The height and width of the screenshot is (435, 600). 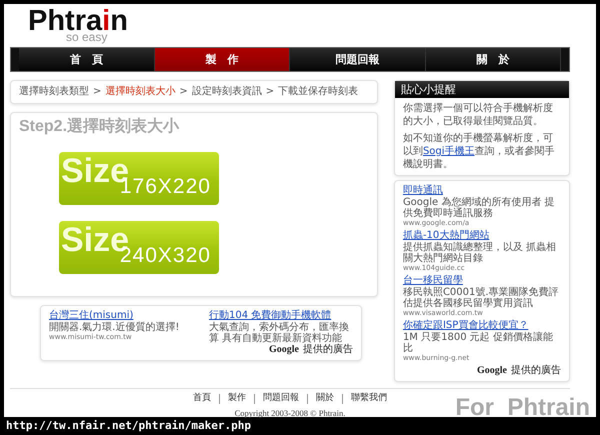 What do you see at coordinates (121, 316) in the screenshot?
I see `ad-link: 台灣三住(misumi)` at bounding box center [121, 316].